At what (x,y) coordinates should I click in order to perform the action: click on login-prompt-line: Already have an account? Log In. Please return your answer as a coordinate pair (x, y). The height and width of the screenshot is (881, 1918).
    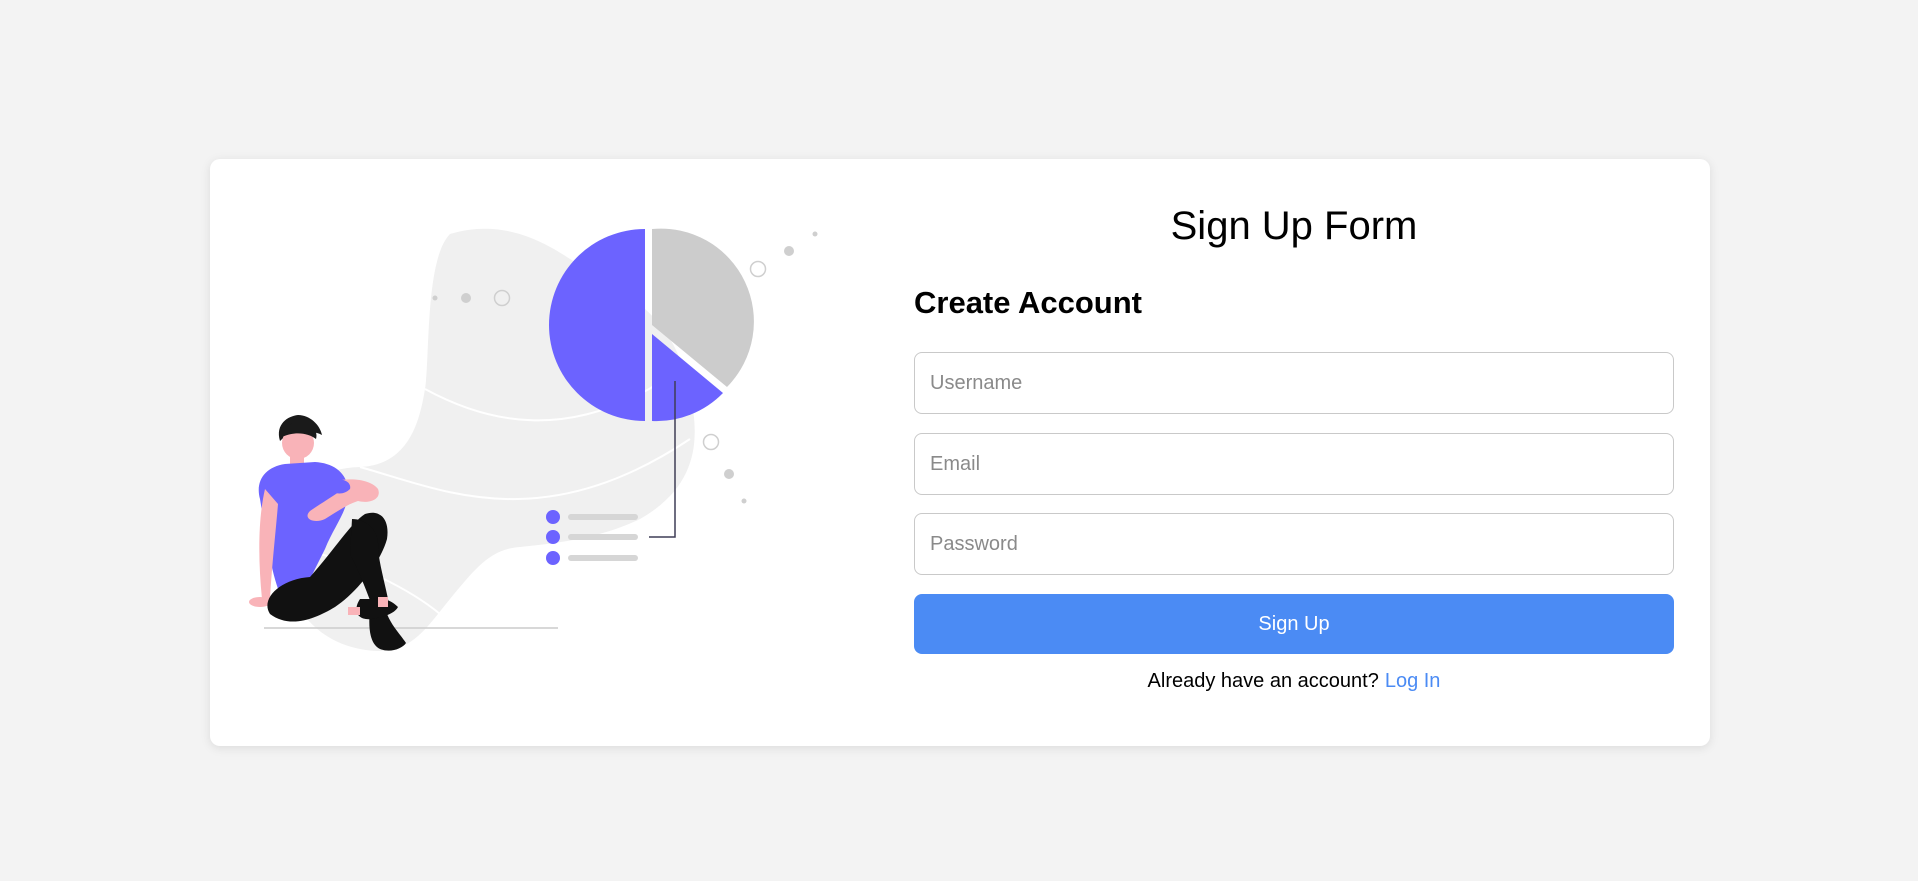
    Looking at the image, I should click on (1294, 681).